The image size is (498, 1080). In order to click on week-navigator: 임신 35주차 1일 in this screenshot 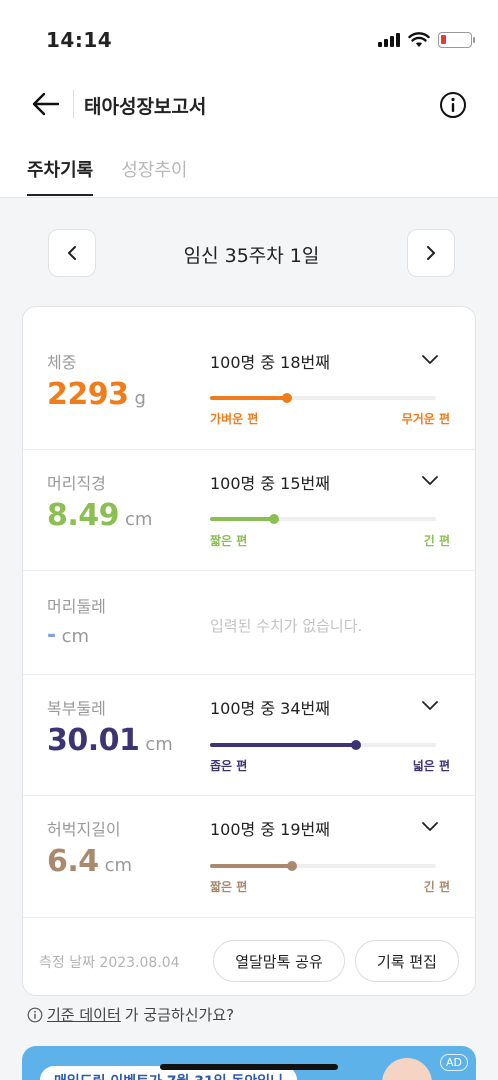, I will do `click(251, 253)`.